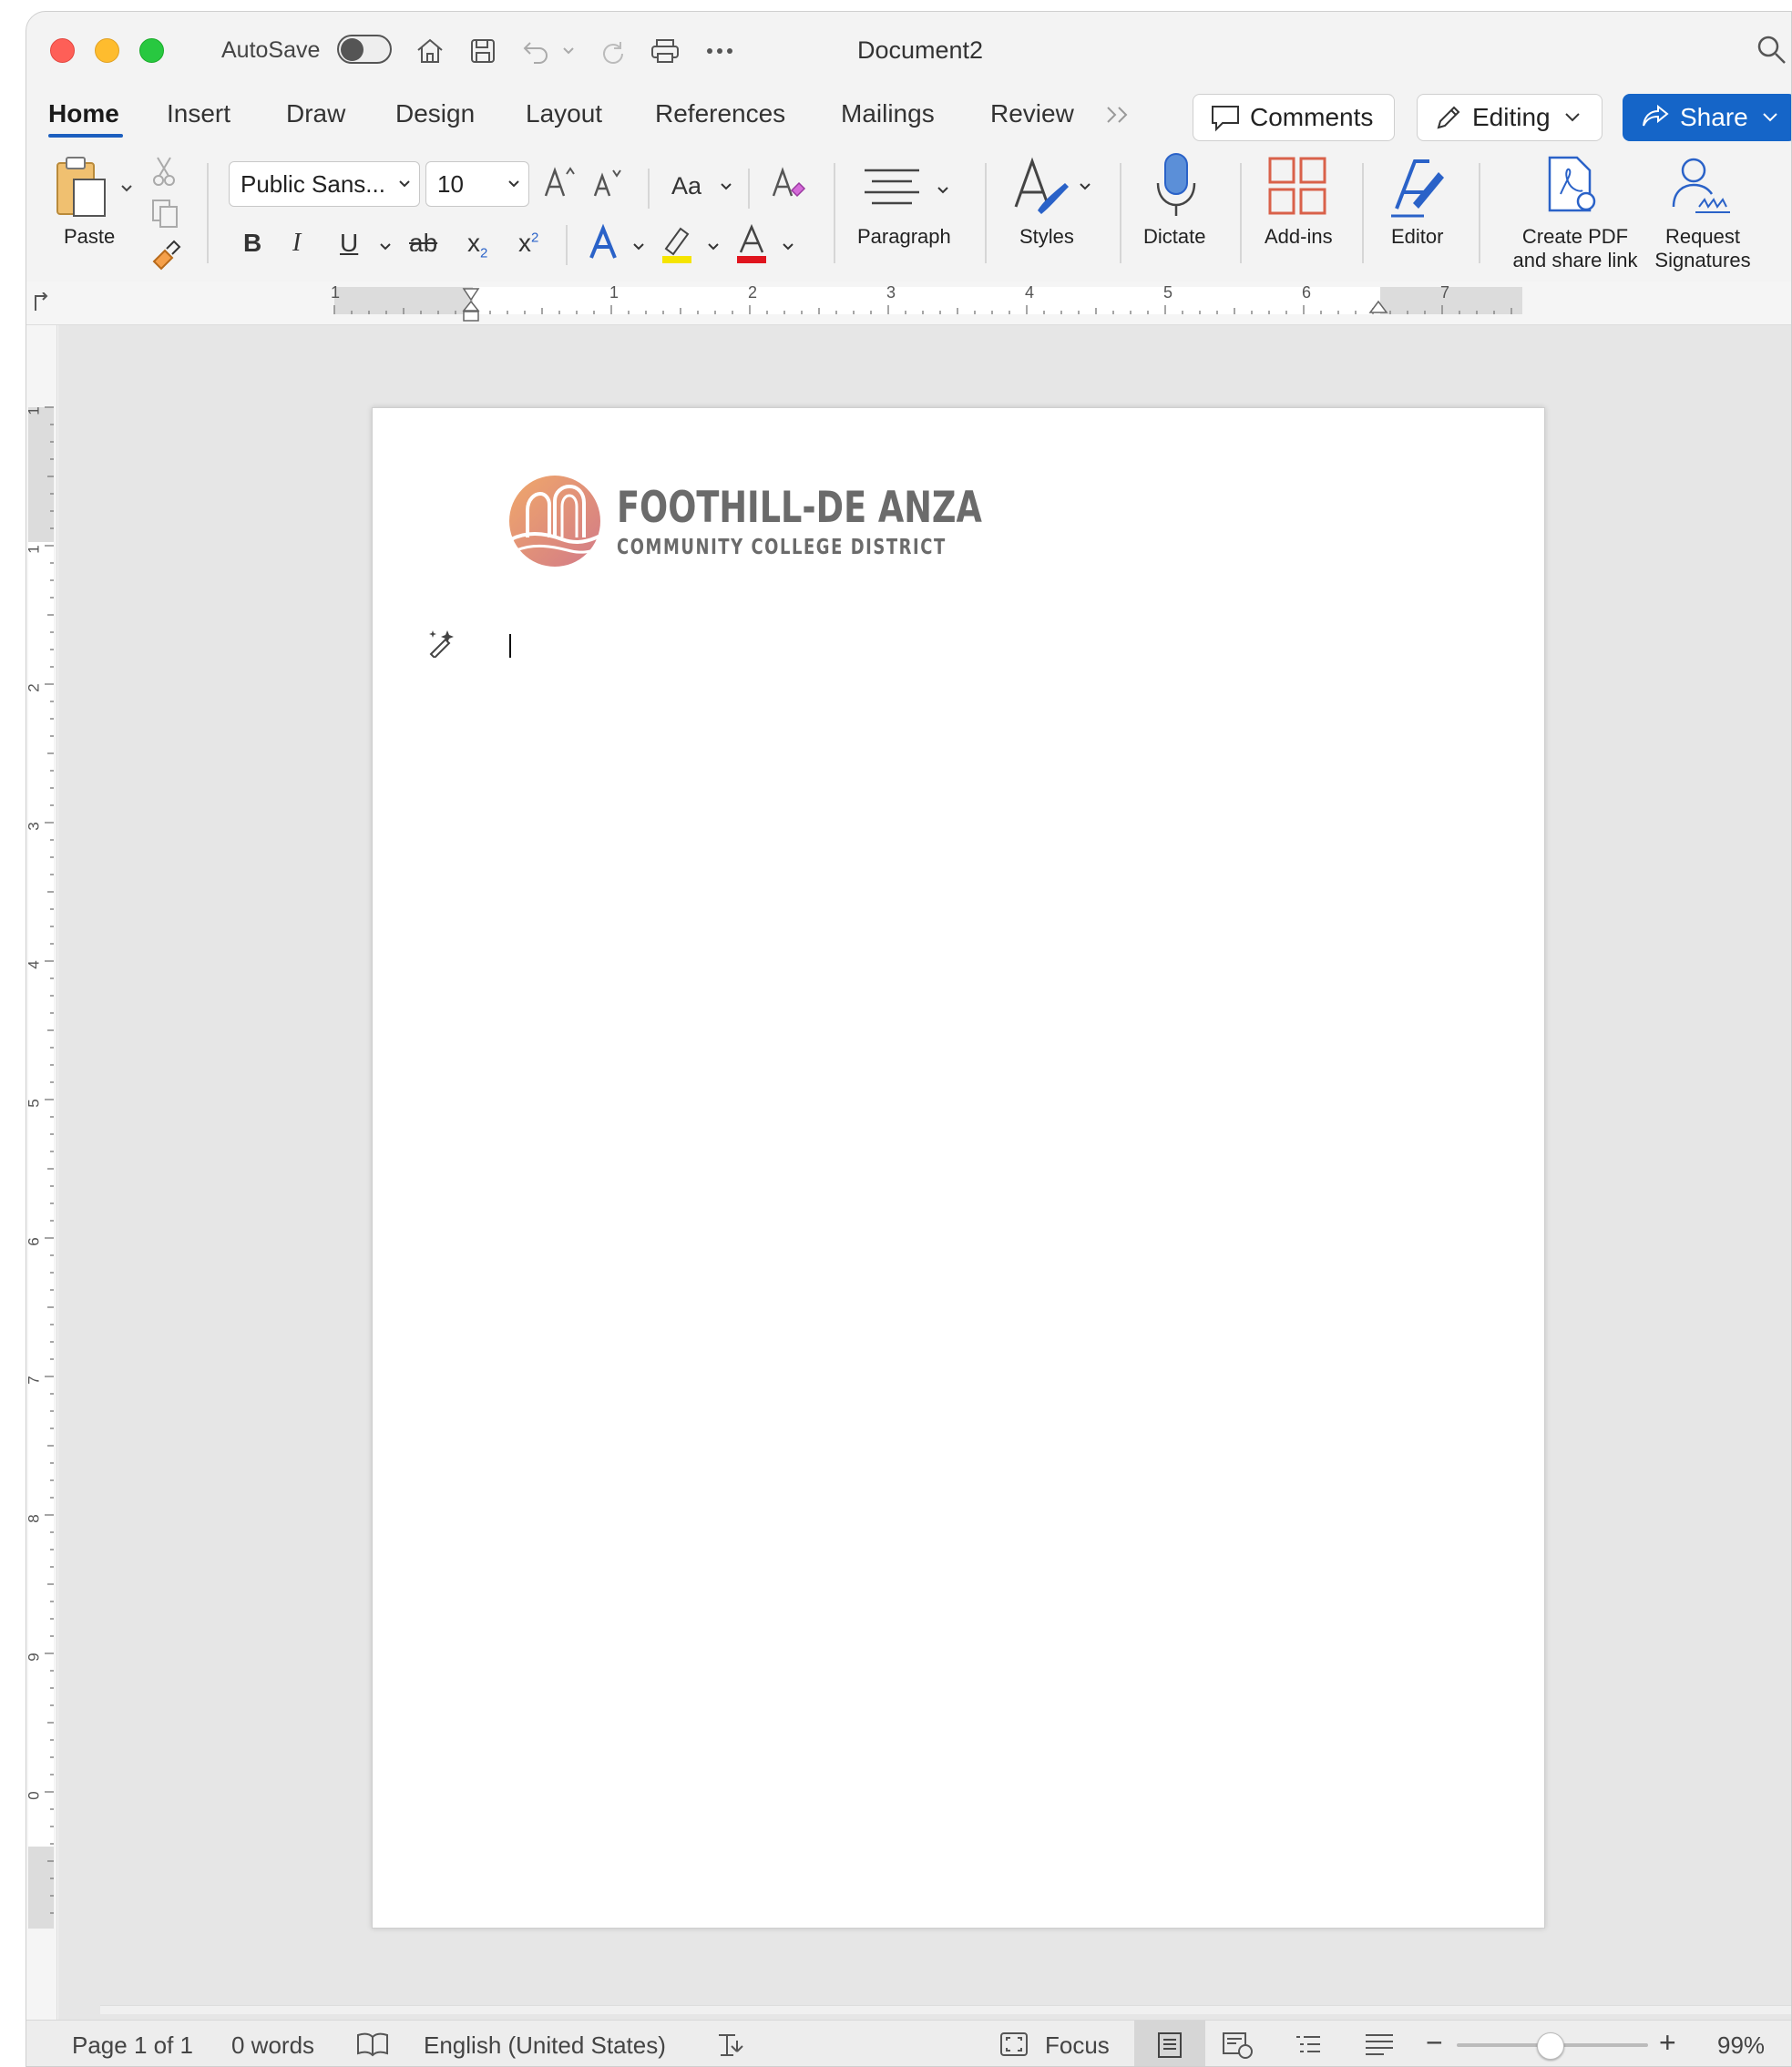  What do you see at coordinates (1120, 213) in the screenshot?
I see `ribbon-separator` at bounding box center [1120, 213].